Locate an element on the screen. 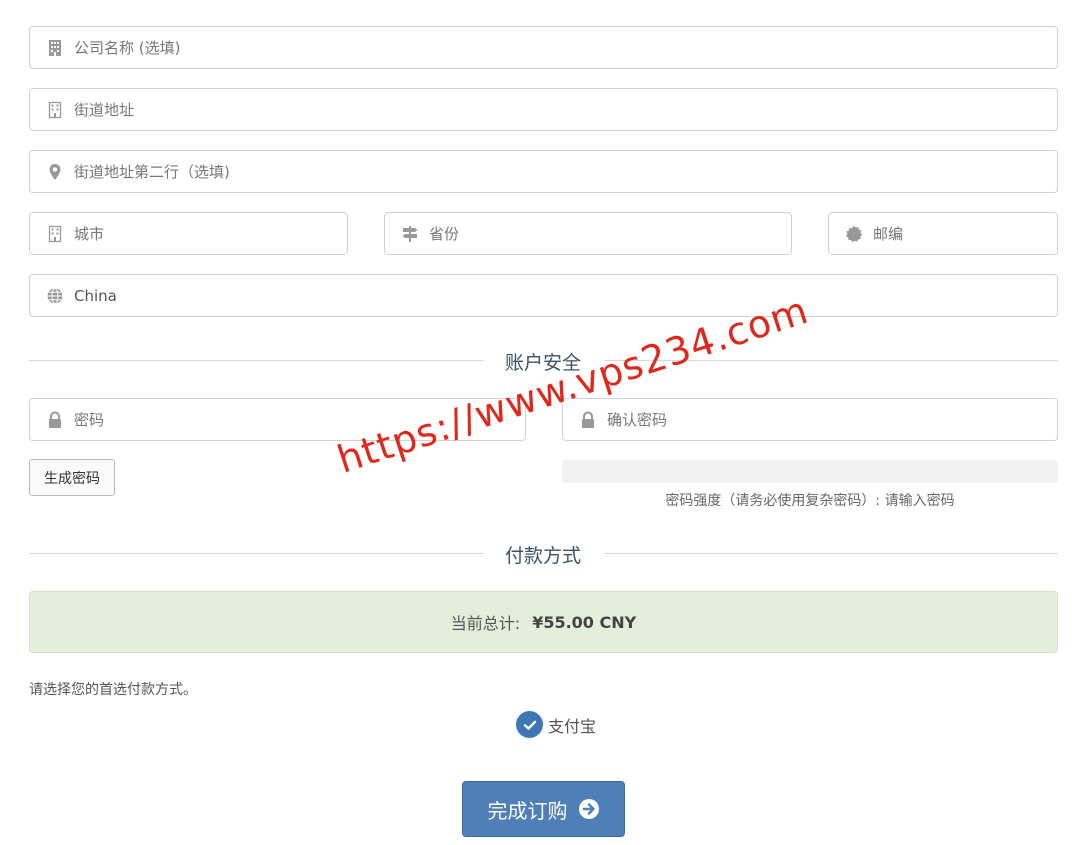  payment-option-label: 支付宝 is located at coordinates (572, 726).